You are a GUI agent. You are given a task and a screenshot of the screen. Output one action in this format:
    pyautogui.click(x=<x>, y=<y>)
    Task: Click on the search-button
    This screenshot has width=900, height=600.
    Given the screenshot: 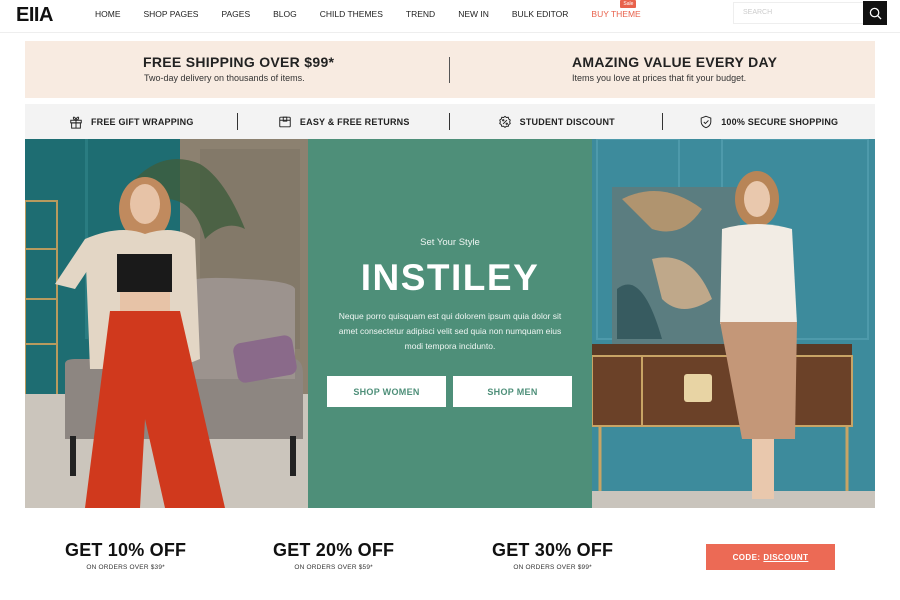 What is the action you would take?
    pyautogui.click(x=875, y=13)
    